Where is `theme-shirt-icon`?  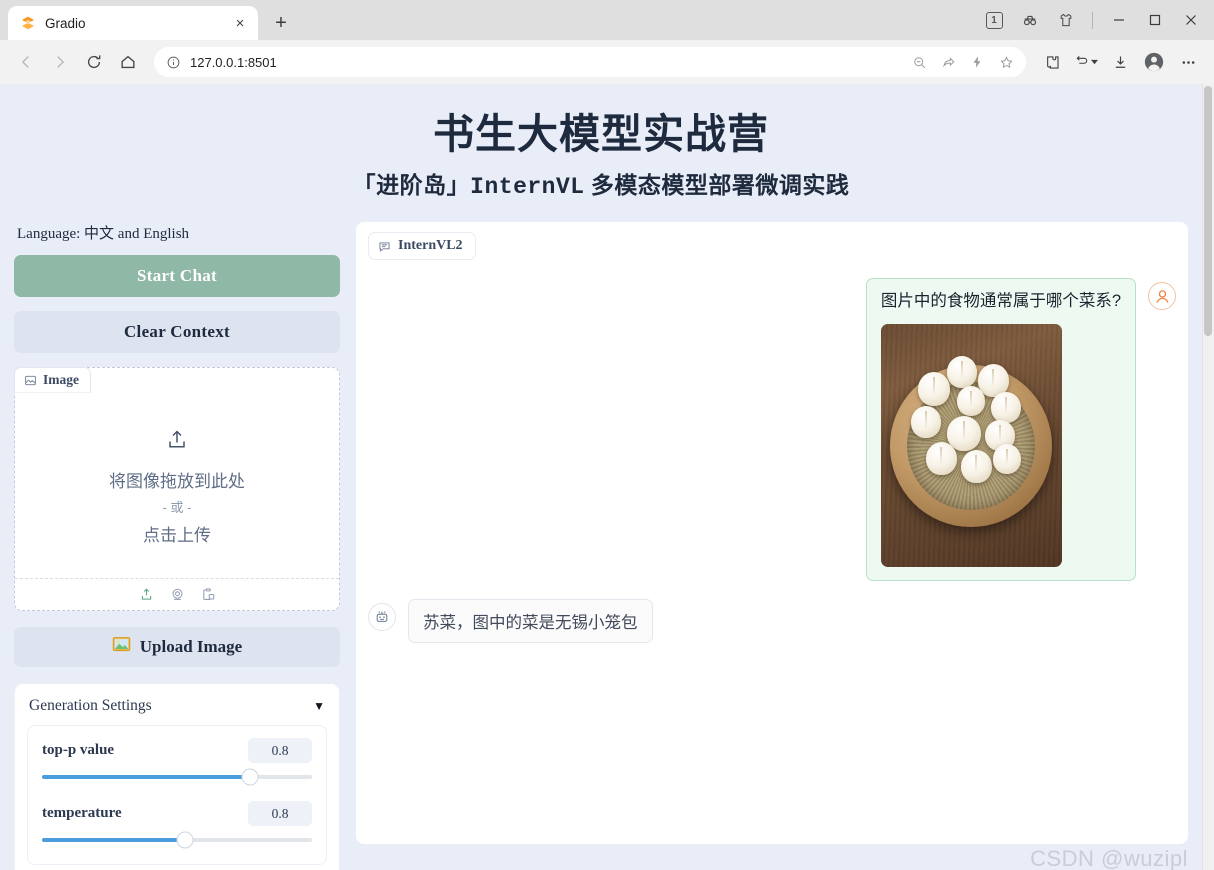
theme-shirt-icon is located at coordinates (1066, 20).